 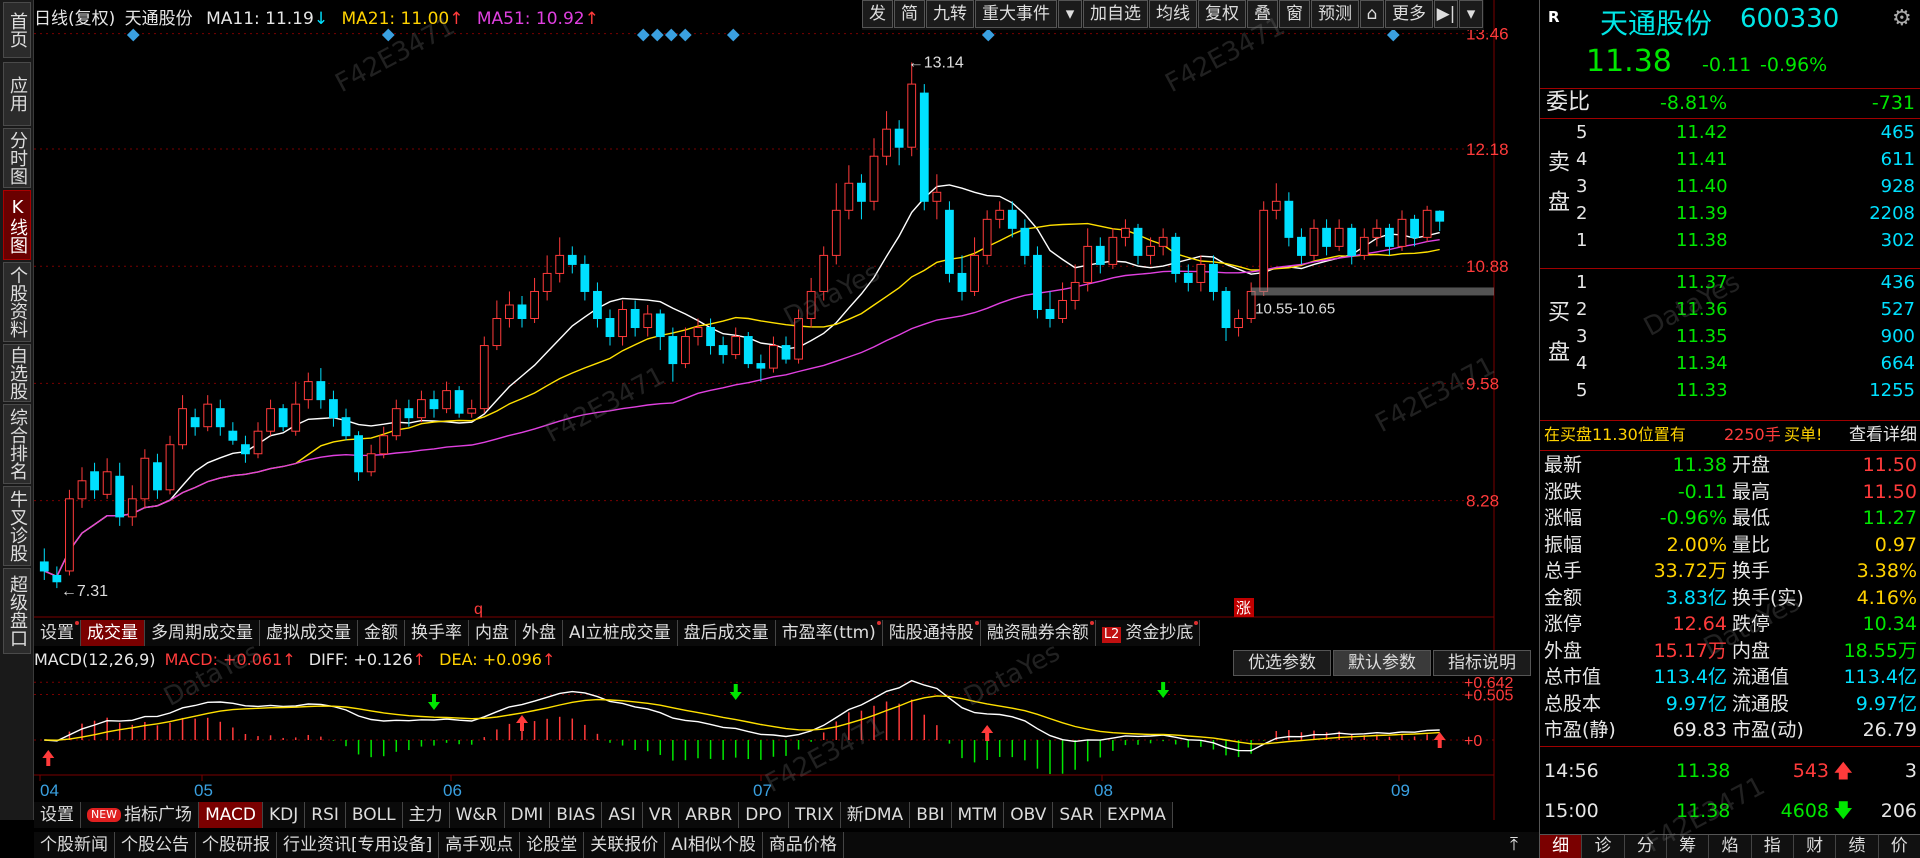 What do you see at coordinates (1222, 14) in the screenshot?
I see `toolbar-btn-7: 复权` at bounding box center [1222, 14].